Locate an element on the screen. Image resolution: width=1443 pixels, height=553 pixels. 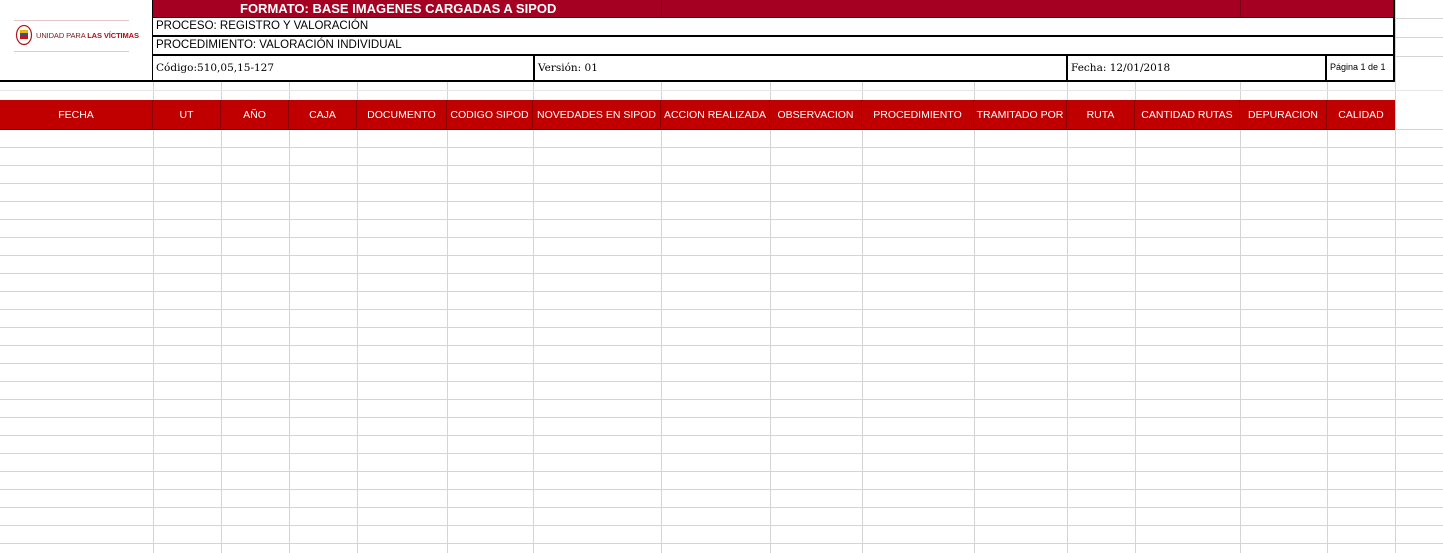
column-header-ruta: RUTA is located at coordinates (1101, 114).